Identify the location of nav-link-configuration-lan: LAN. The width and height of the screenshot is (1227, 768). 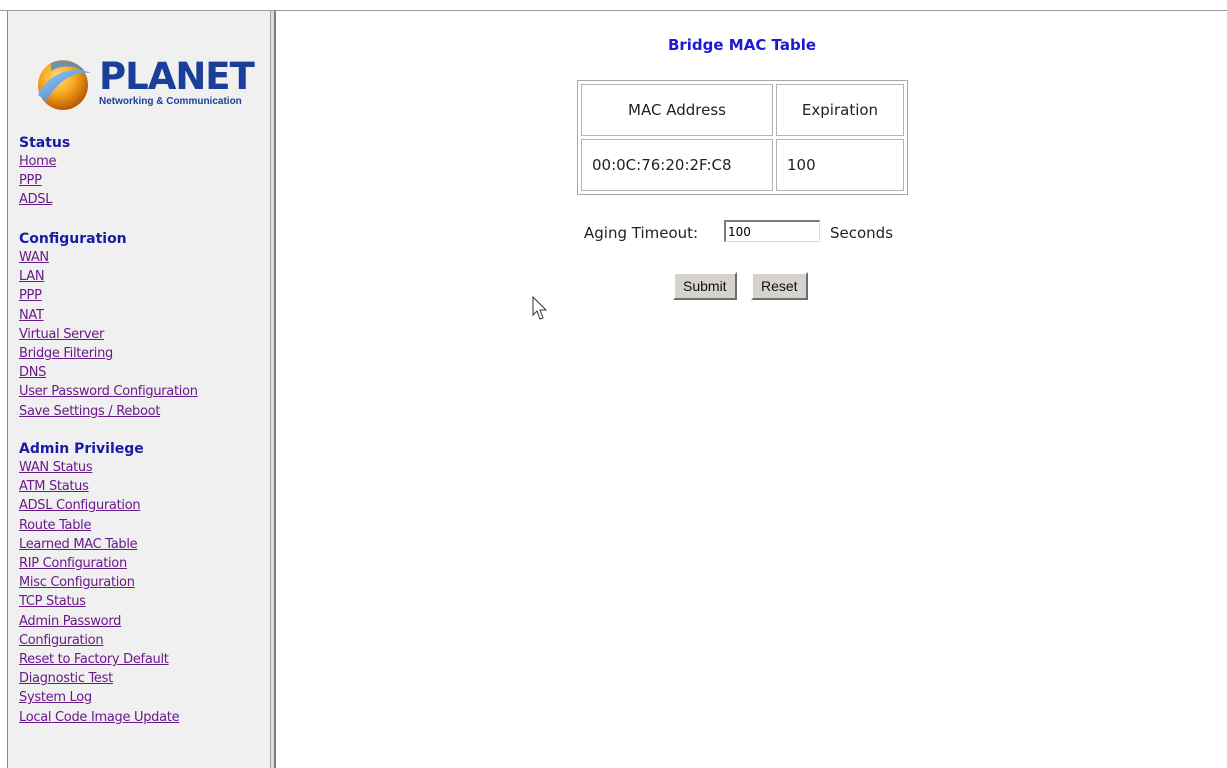
(32, 276).